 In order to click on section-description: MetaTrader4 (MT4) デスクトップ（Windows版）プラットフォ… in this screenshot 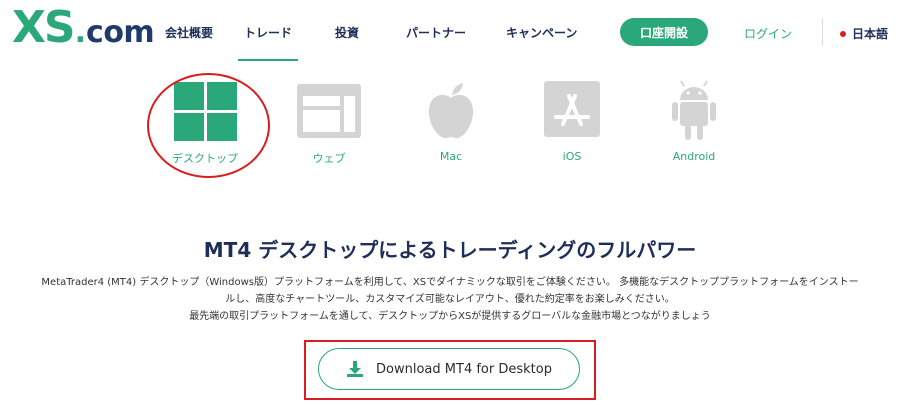, I will do `click(450, 299)`.